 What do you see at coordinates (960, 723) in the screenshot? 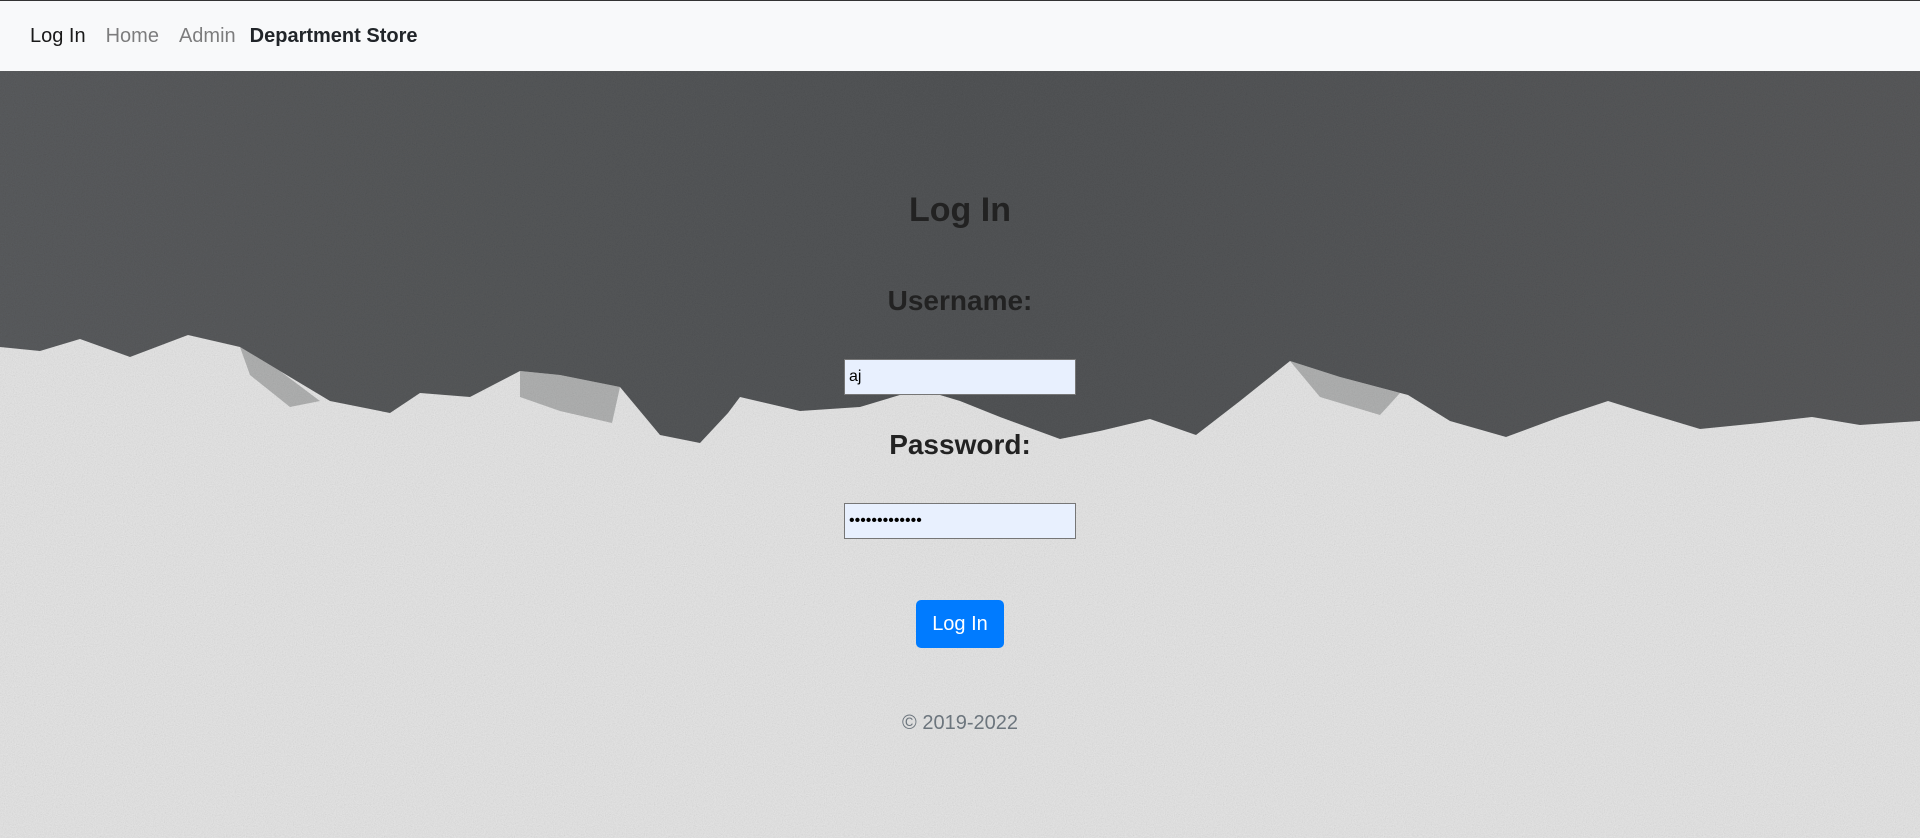
I see `footer-copyright: © 2019-2022` at bounding box center [960, 723].